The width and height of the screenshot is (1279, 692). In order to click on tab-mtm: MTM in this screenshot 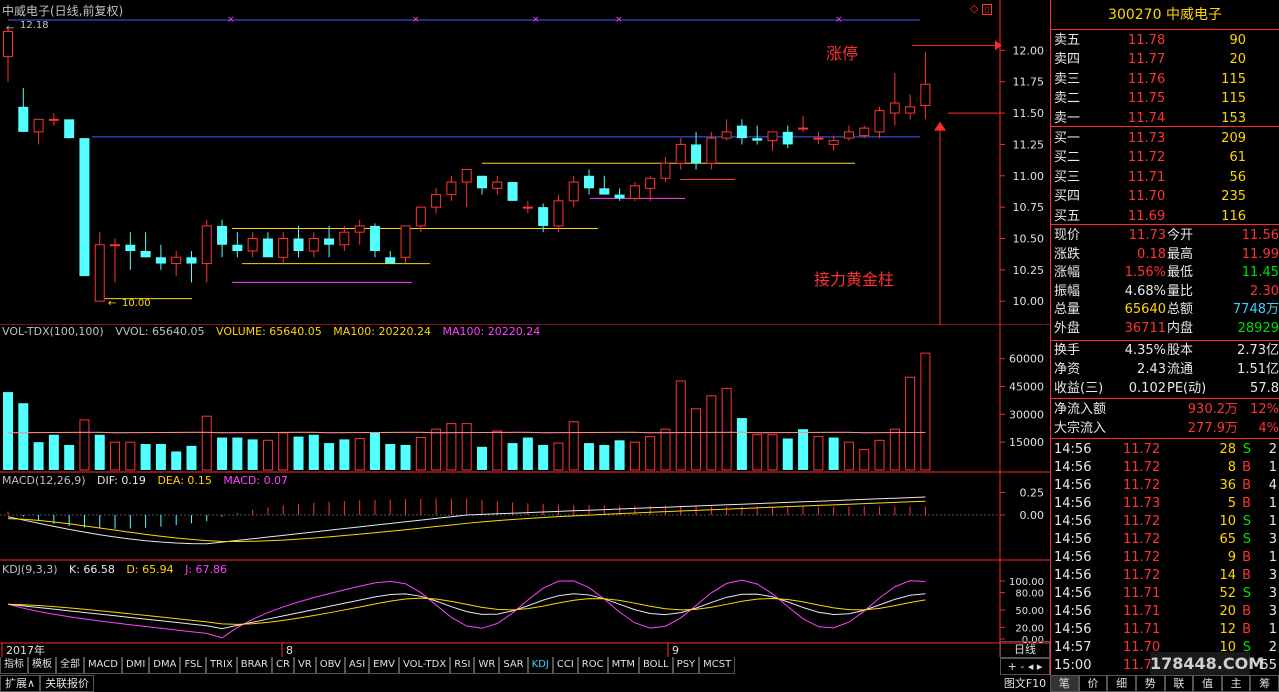, I will do `click(623, 665)`.